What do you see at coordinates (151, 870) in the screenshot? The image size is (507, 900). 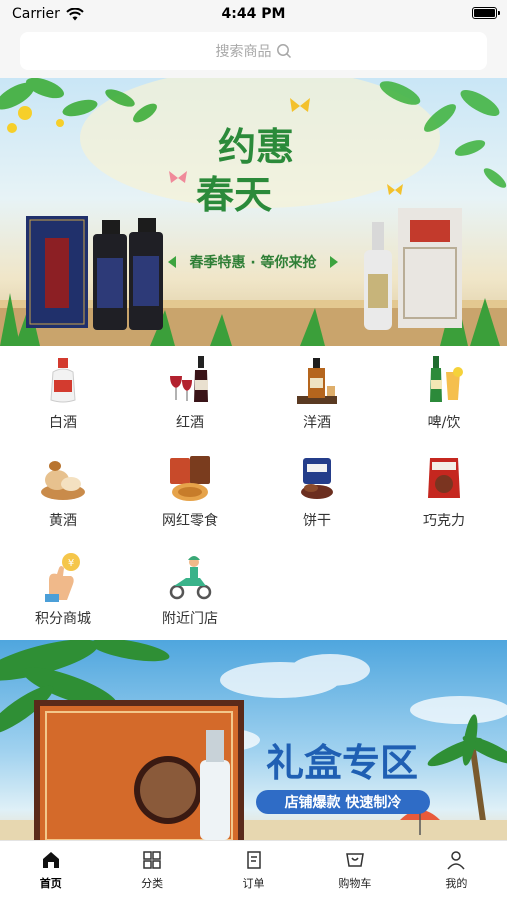 I see `tab-category: 分类` at bounding box center [151, 870].